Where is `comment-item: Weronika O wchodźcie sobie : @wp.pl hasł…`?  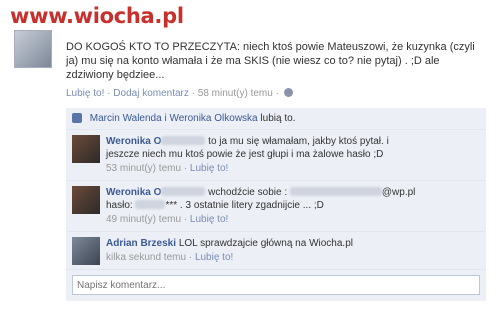
comment-item: Weronika O wchodźcie sobie : @wp.pl hasł… is located at coordinates (276, 206).